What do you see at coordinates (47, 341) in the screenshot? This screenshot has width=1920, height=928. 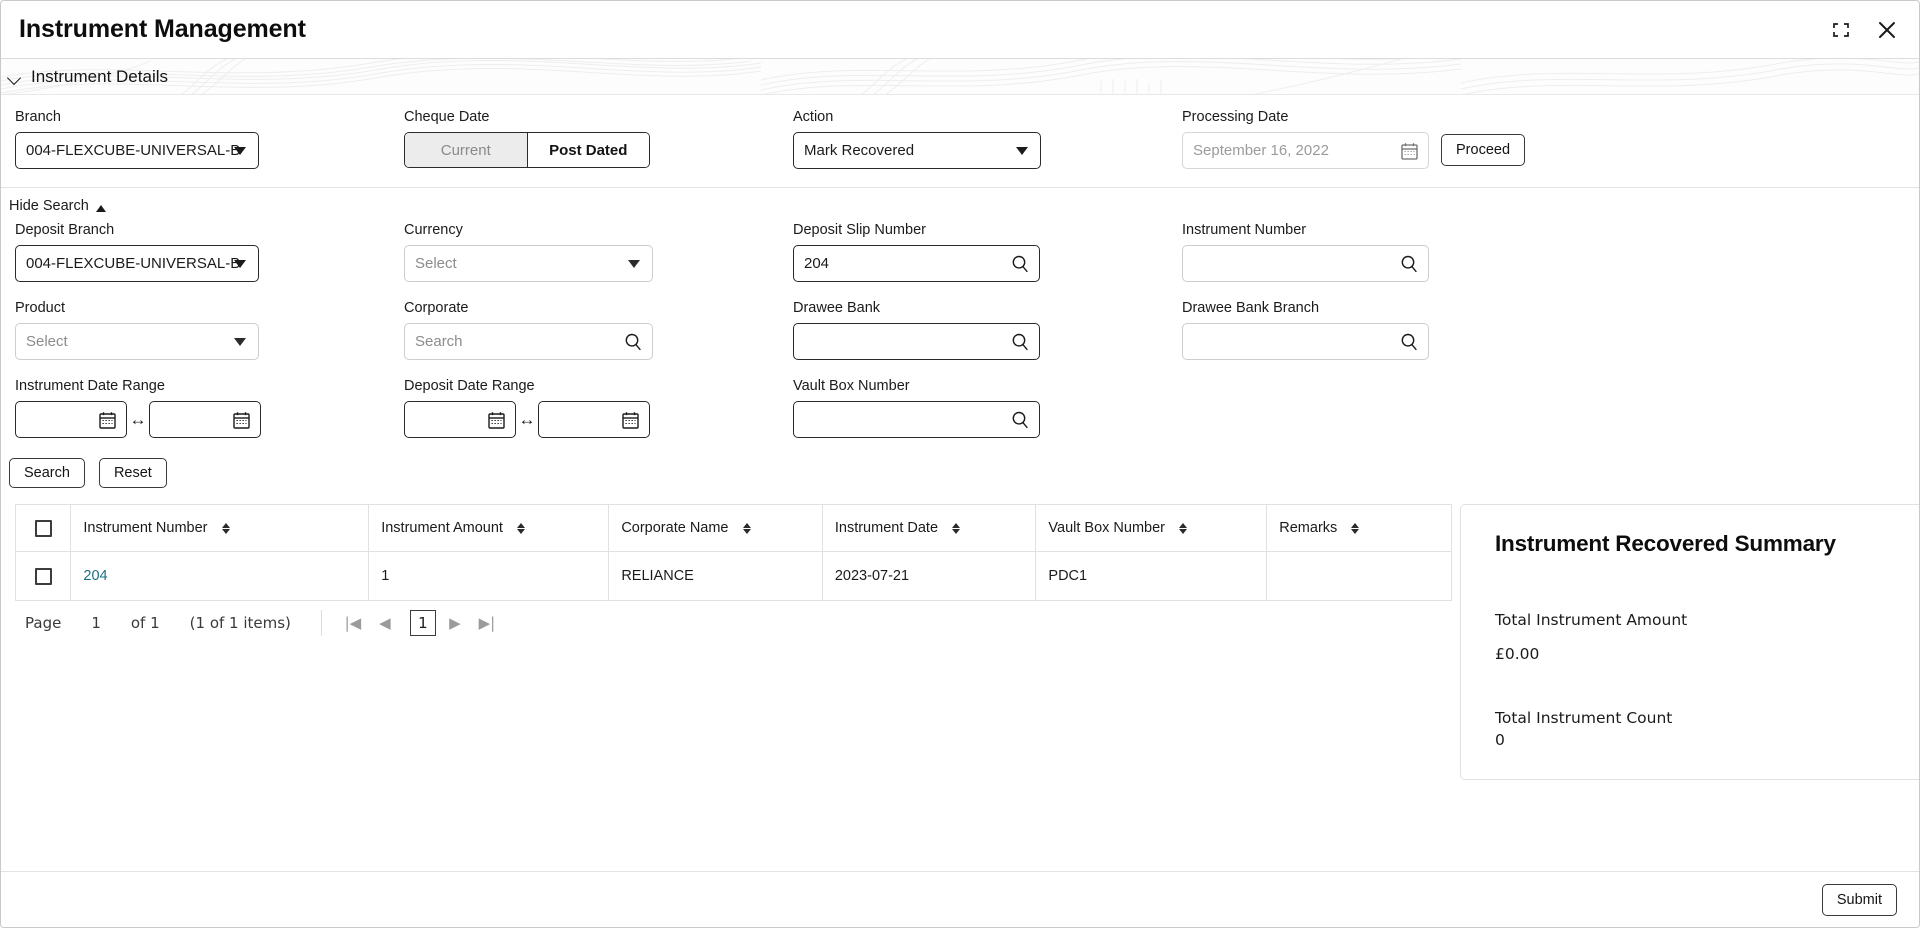 I see `product-value: Select` at bounding box center [47, 341].